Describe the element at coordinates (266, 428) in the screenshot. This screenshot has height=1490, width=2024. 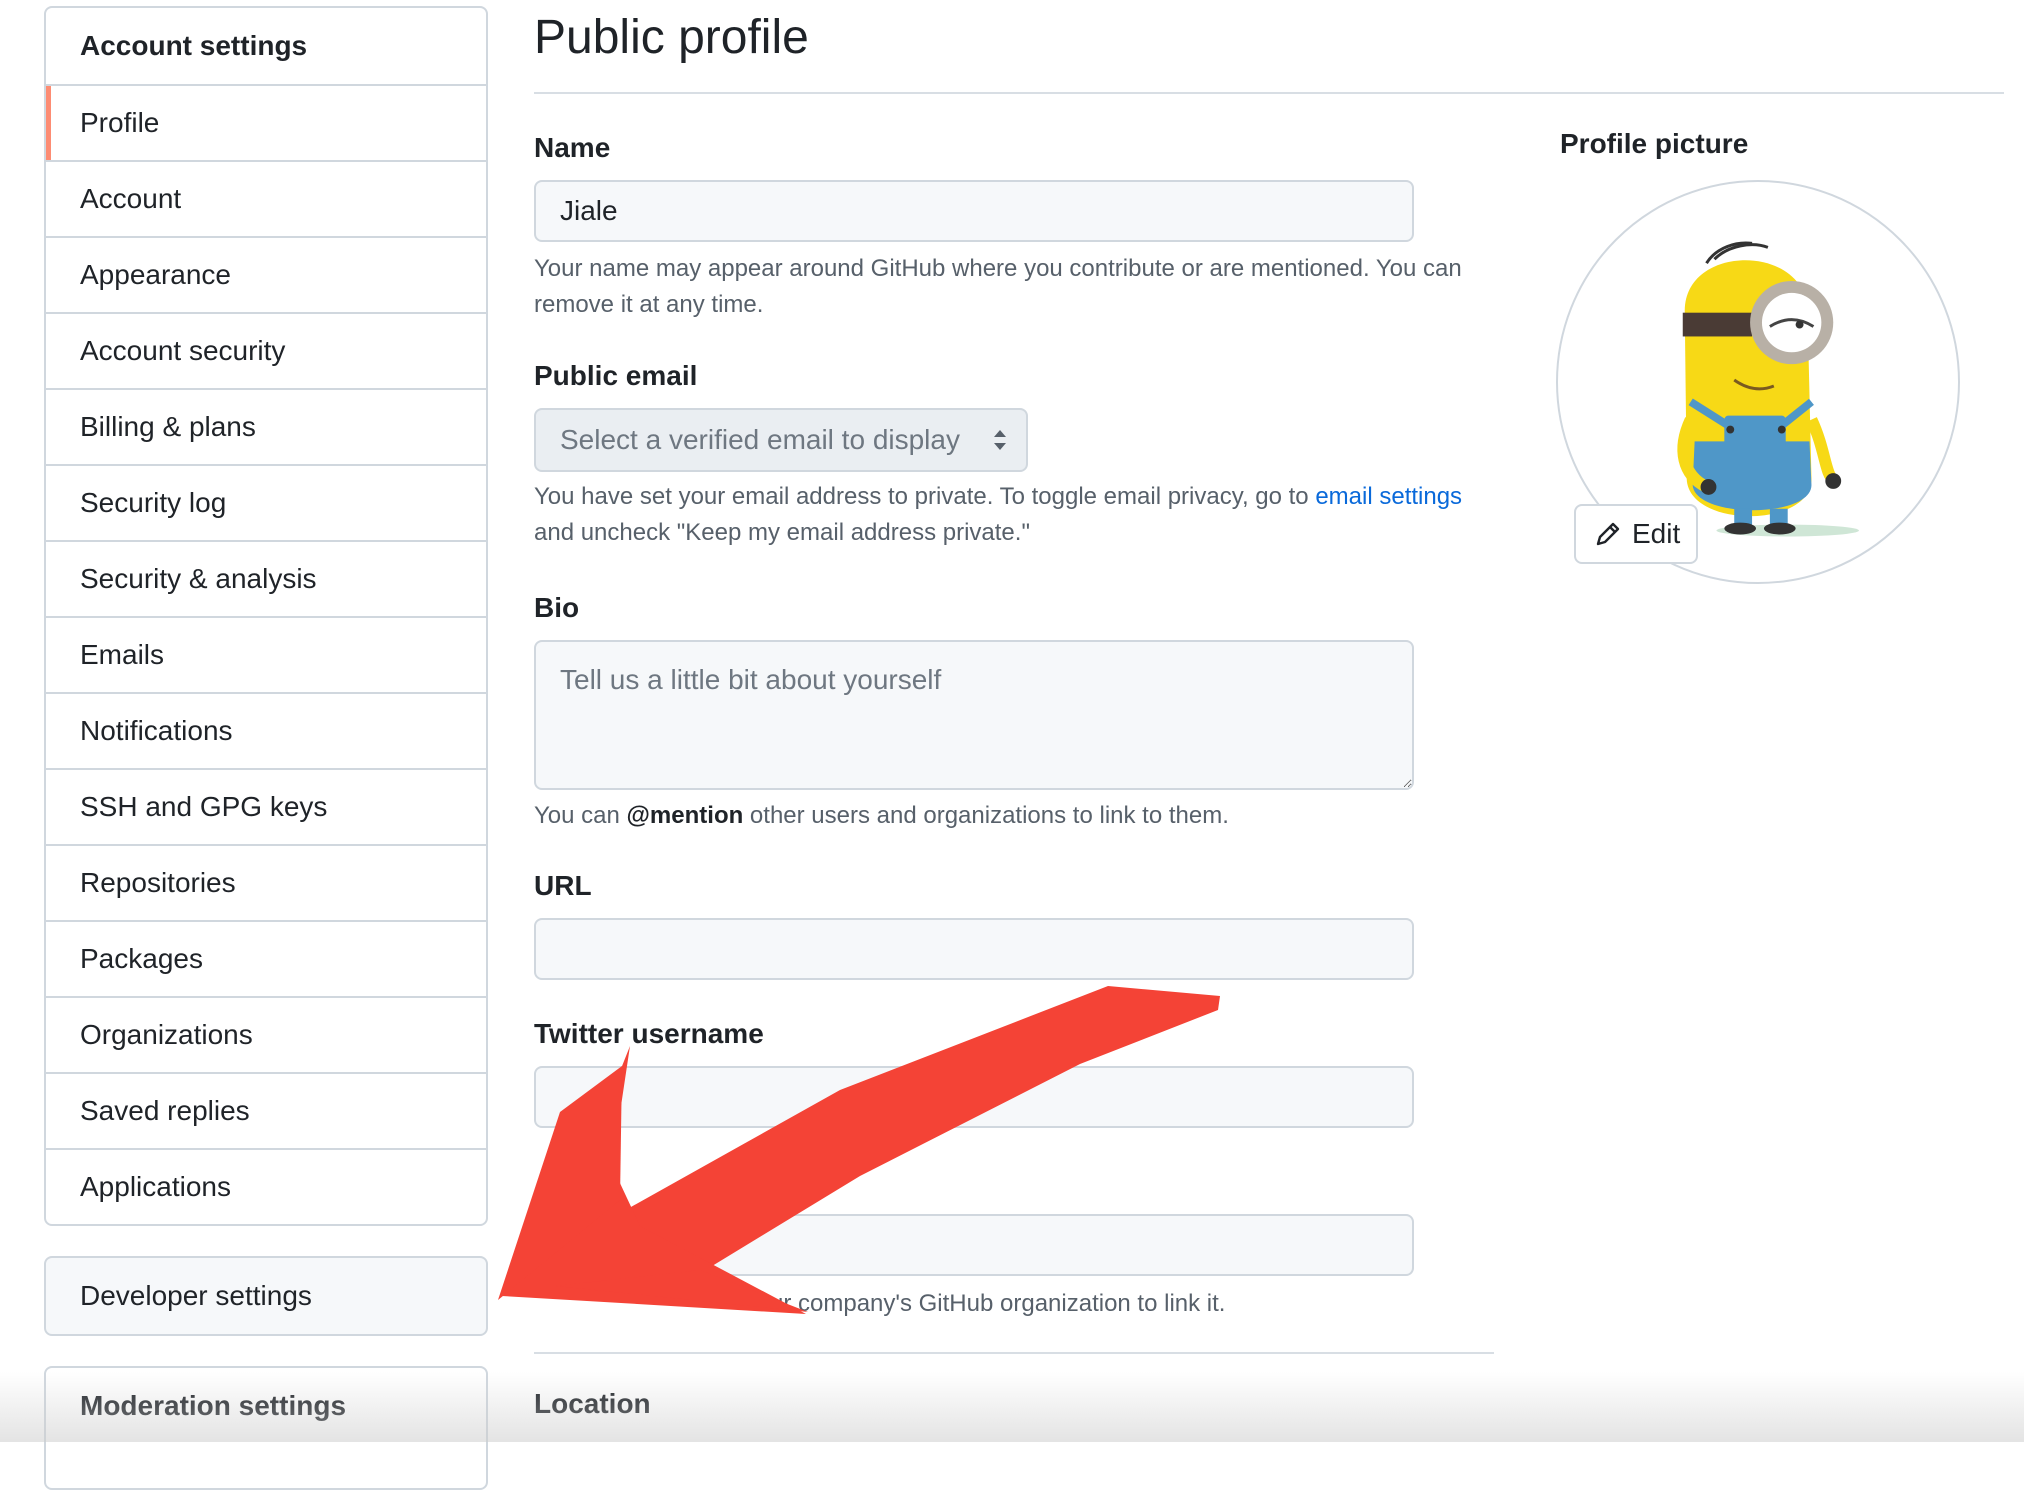
I see `sidebar-item-billing-plans: Billing & plans` at that location.